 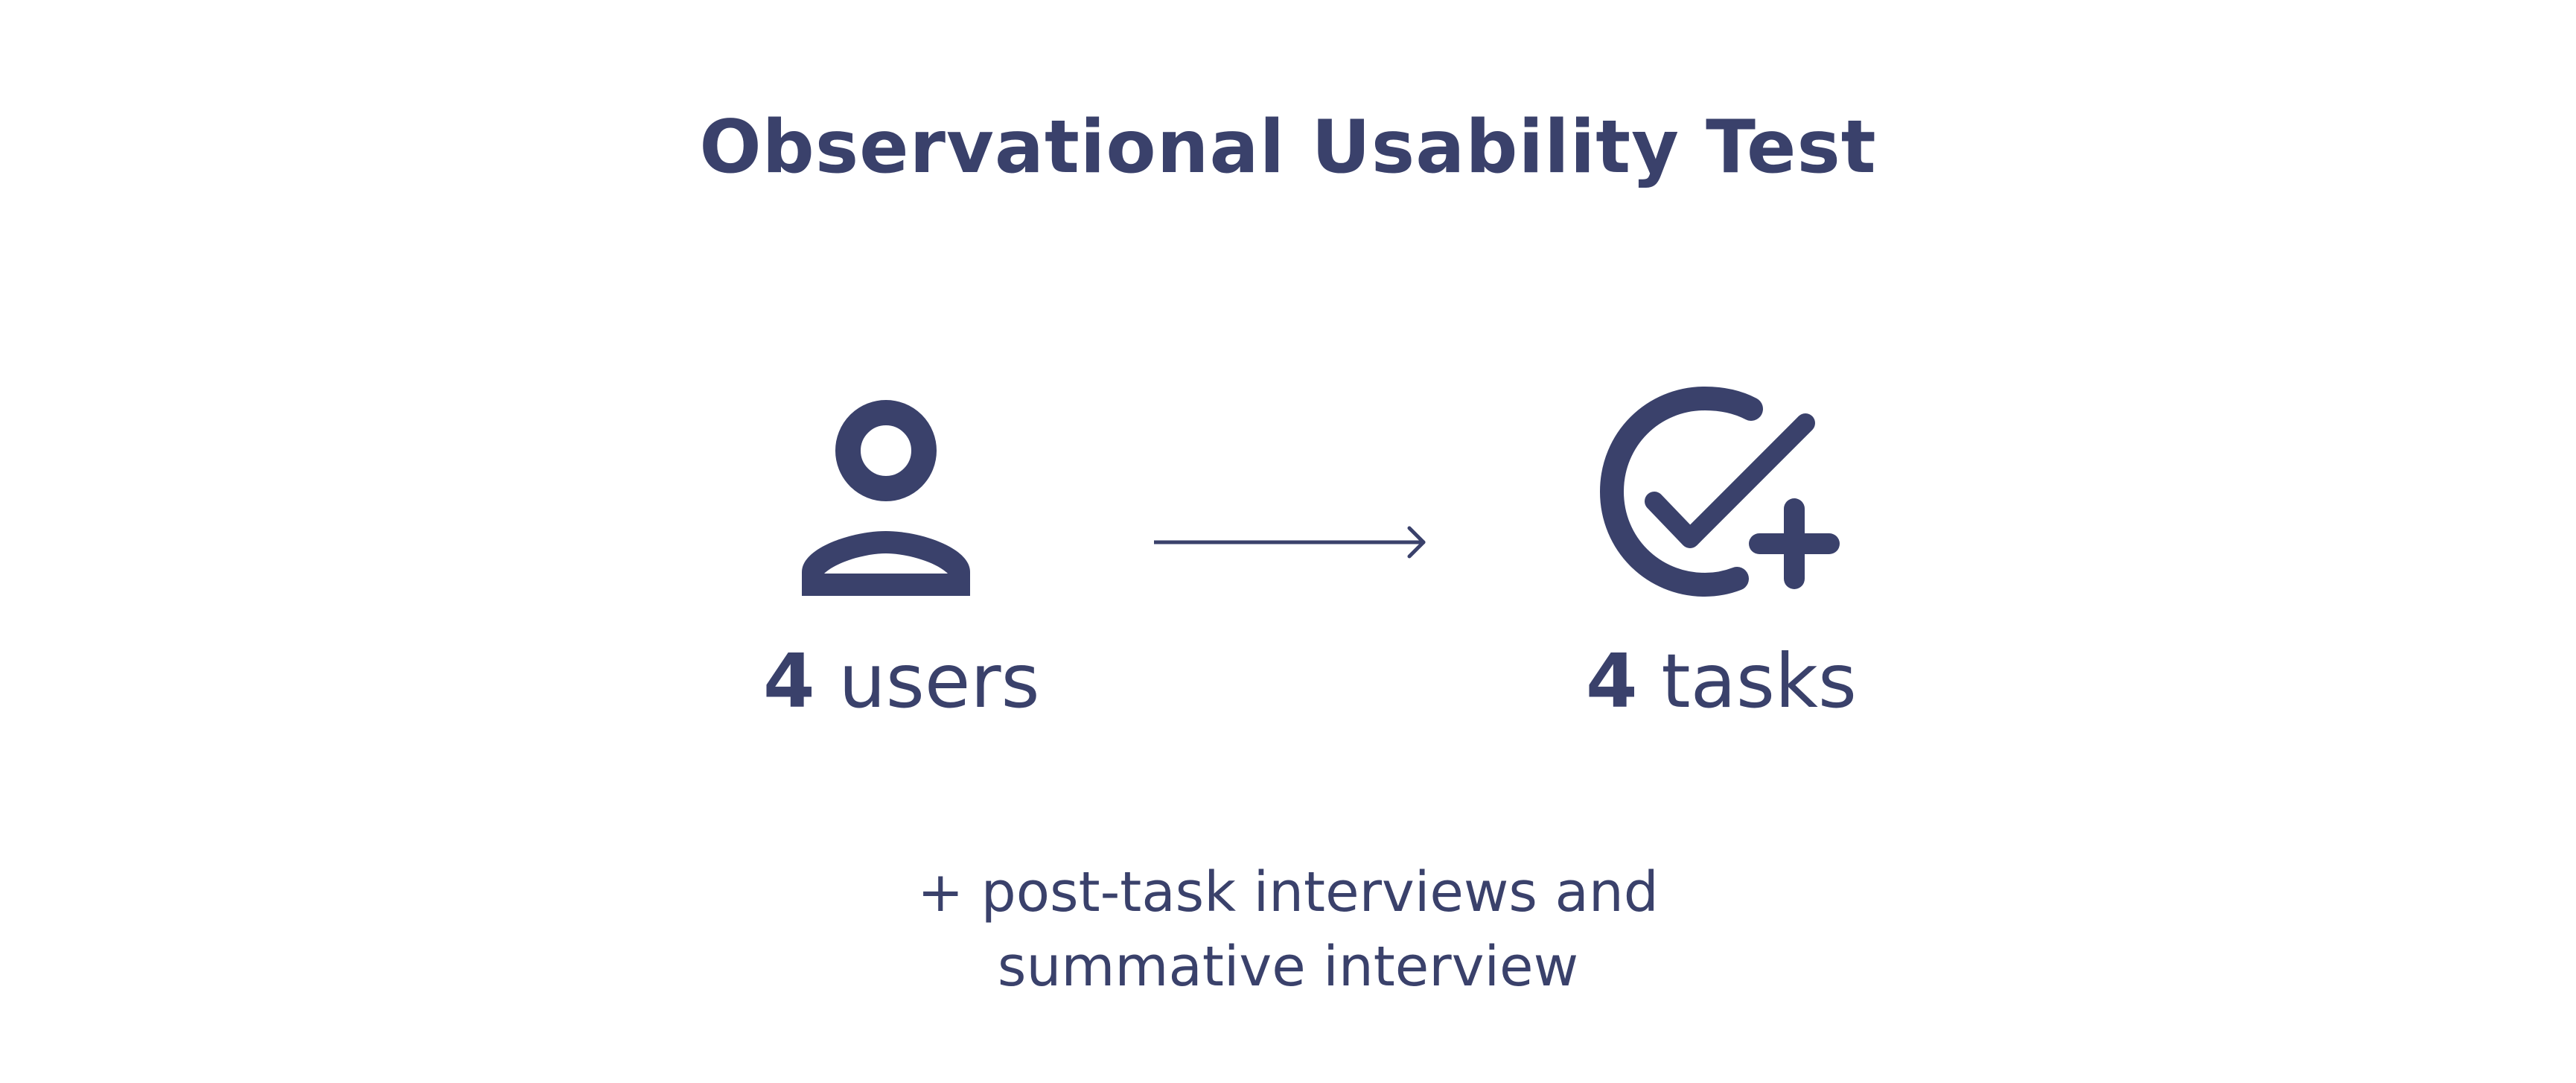 What do you see at coordinates (1288, 967) in the screenshot?
I see `footnote-line-2: summative interview` at bounding box center [1288, 967].